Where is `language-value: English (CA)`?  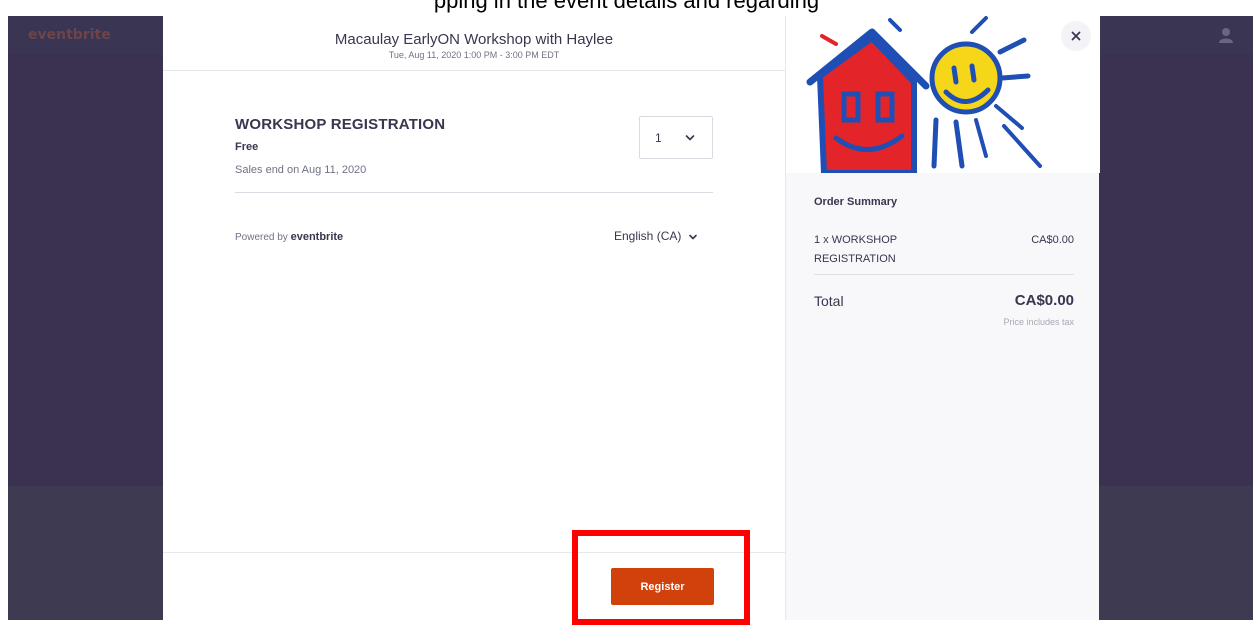 language-value: English (CA) is located at coordinates (648, 236).